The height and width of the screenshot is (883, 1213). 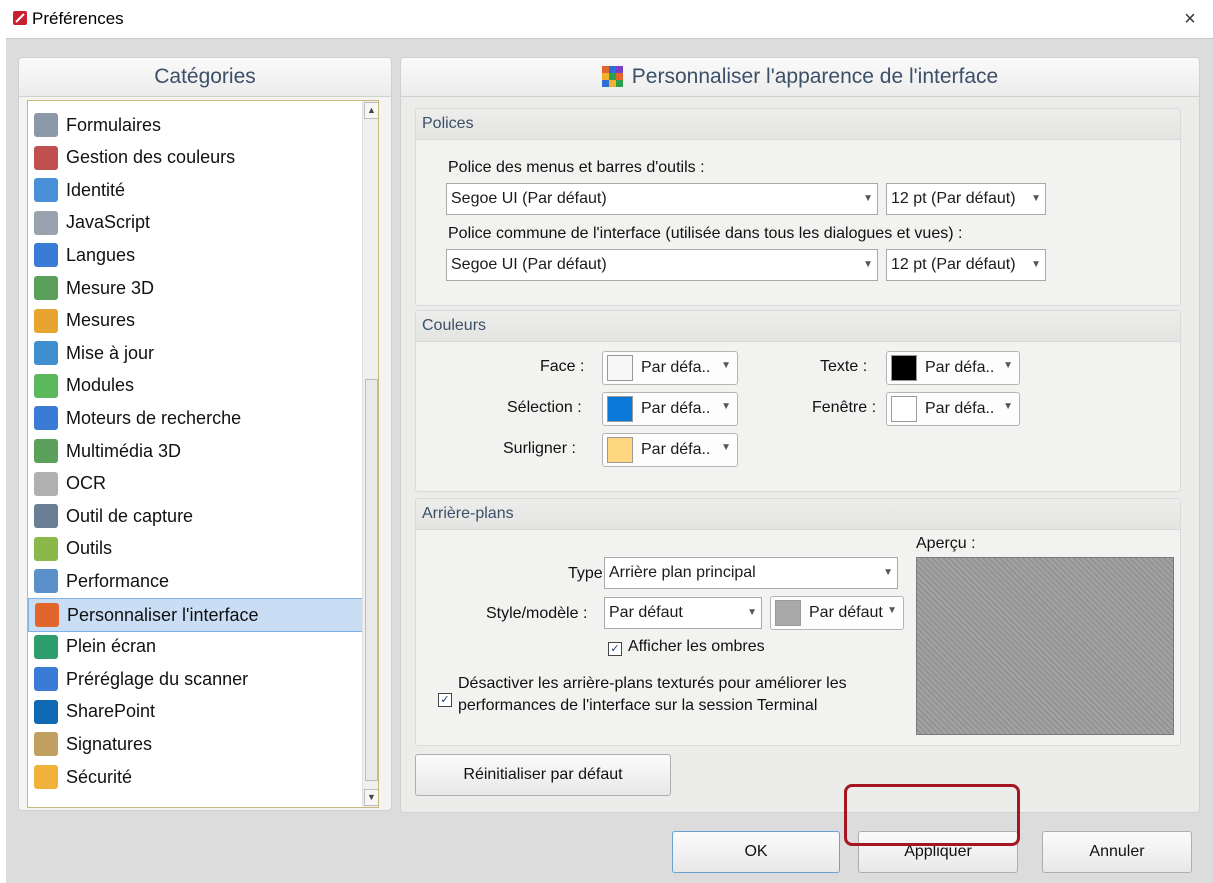 I want to click on window-color-picker: Par défa.. ▼, so click(x=953, y=409).